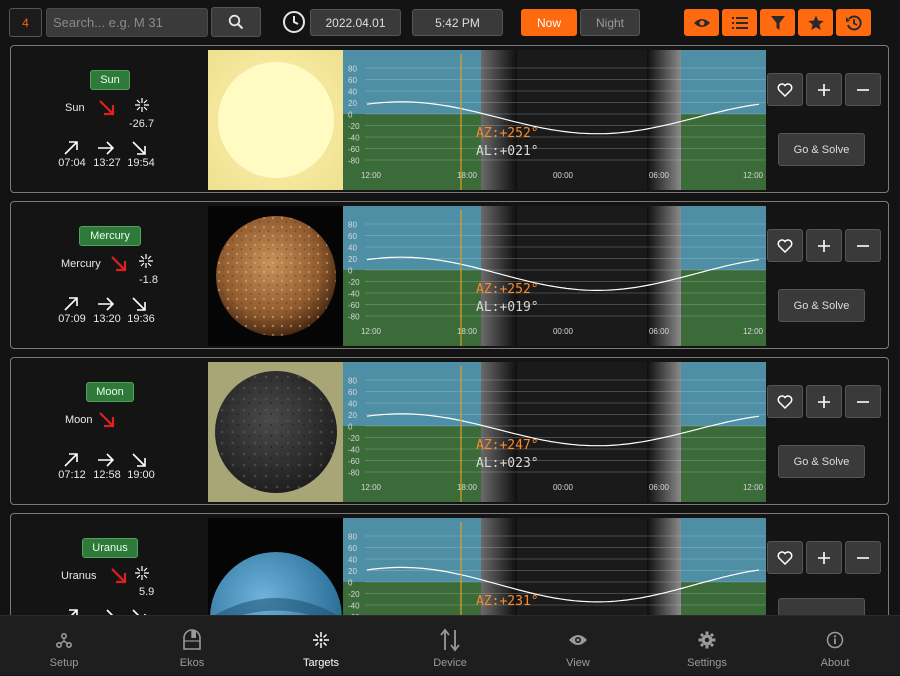 The width and height of the screenshot is (900, 676). Describe the element at coordinates (354, 126) in the screenshot. I see `y-tick-label: -20` at that location.